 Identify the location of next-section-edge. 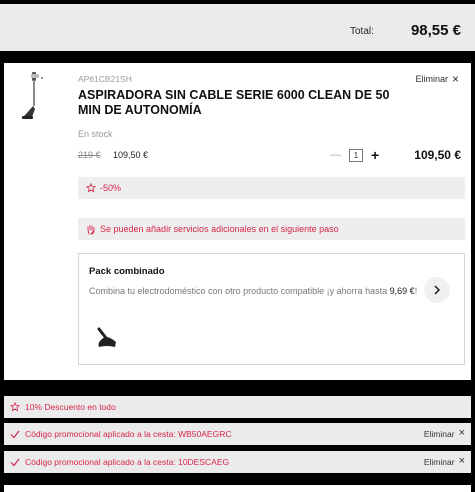
(237, 488).